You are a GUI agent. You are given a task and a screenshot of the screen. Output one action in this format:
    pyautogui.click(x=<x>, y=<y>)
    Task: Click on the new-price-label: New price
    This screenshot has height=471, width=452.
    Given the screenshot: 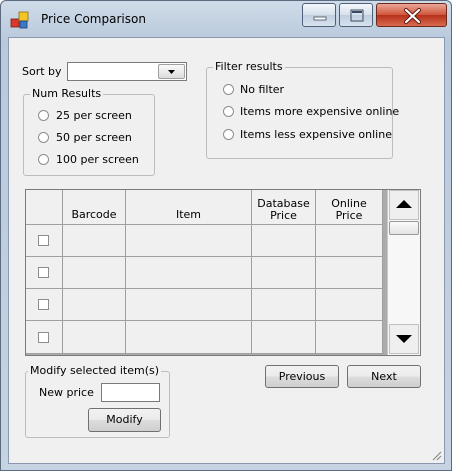 What is the action you would take?
    pyautogui.click(x=66, y=392)
    